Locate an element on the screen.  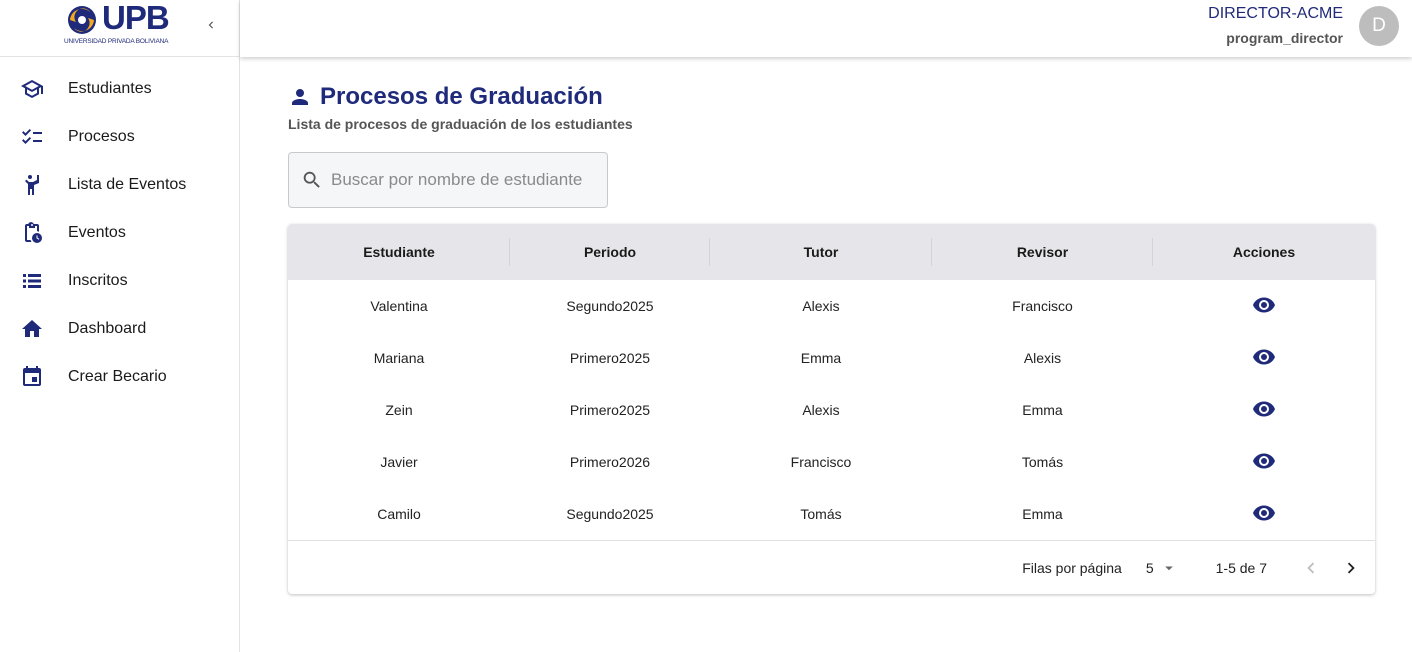
search-box is located at coordinates (448, 180).